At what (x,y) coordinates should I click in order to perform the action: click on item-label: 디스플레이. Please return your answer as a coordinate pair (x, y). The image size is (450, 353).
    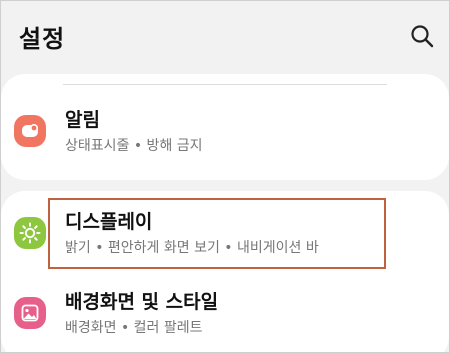
    Looking at the image, I should click on (109, 222).